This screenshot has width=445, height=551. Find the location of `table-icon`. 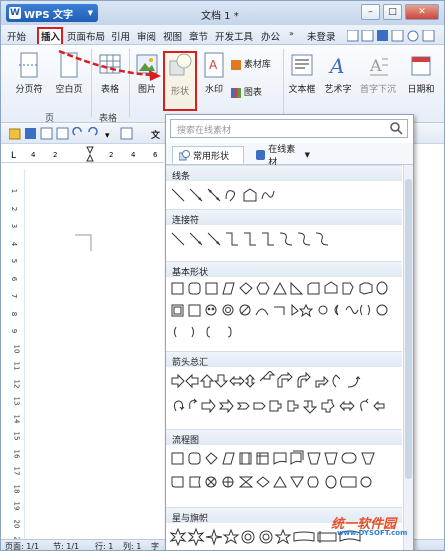

table-icon is located at coordinates (110, 64).